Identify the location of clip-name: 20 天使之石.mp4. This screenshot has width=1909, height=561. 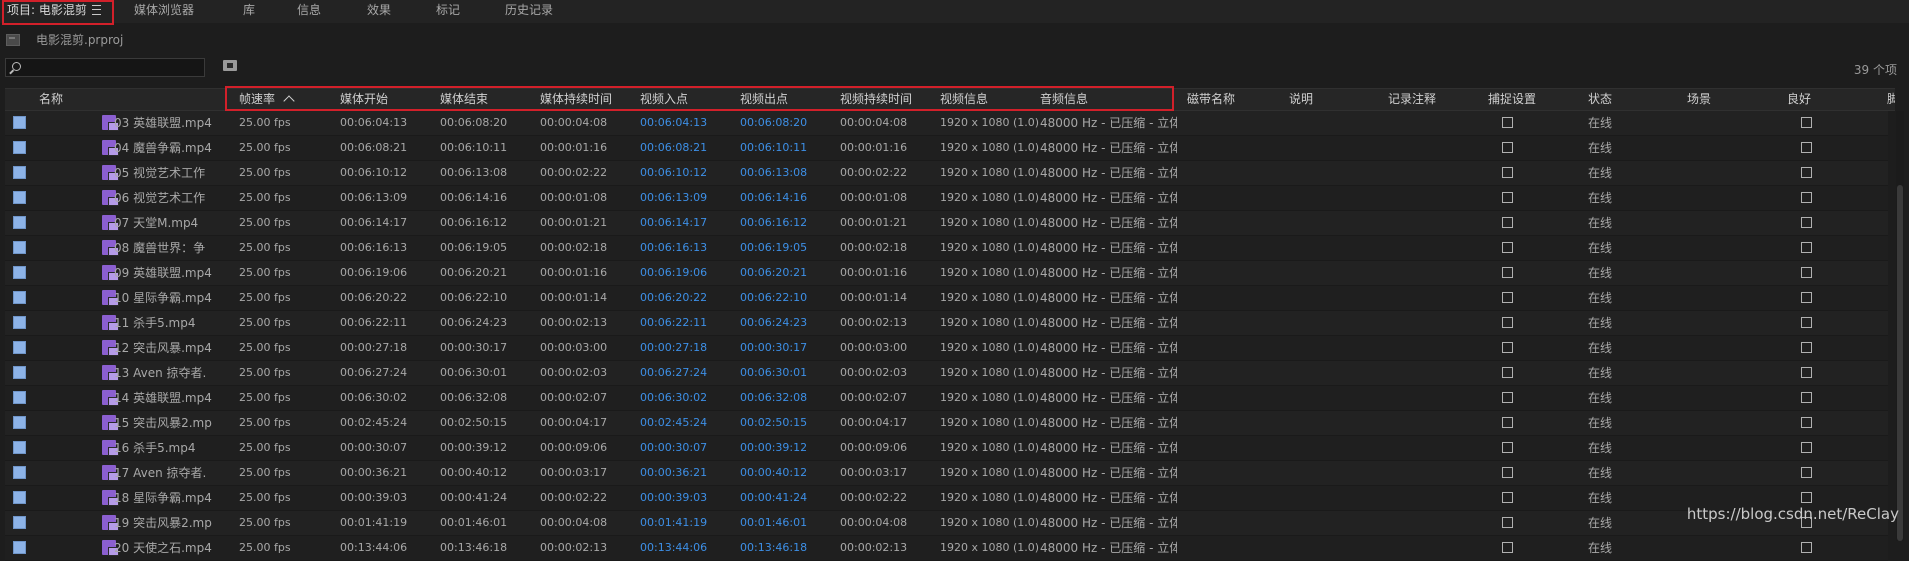
(173, 548).